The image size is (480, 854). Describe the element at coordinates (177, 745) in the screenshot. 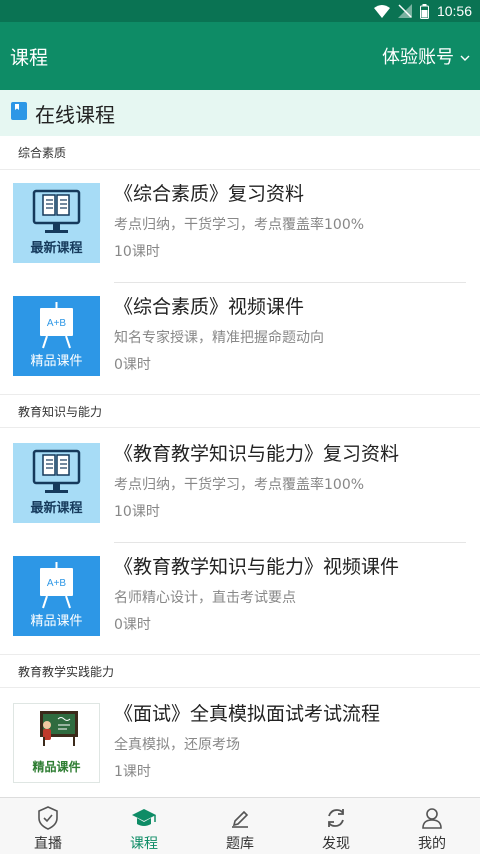

I see `course-description: 全真模拟，还原考场` at that location.